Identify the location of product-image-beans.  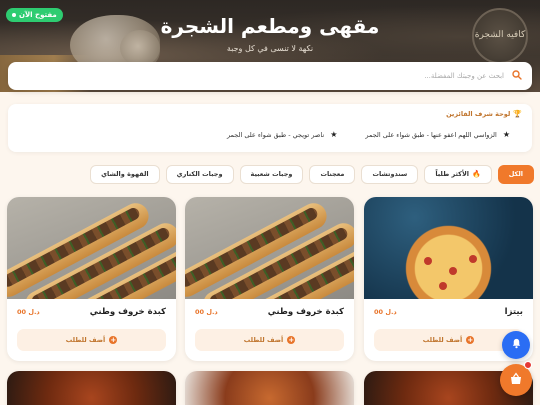
(269, 388).